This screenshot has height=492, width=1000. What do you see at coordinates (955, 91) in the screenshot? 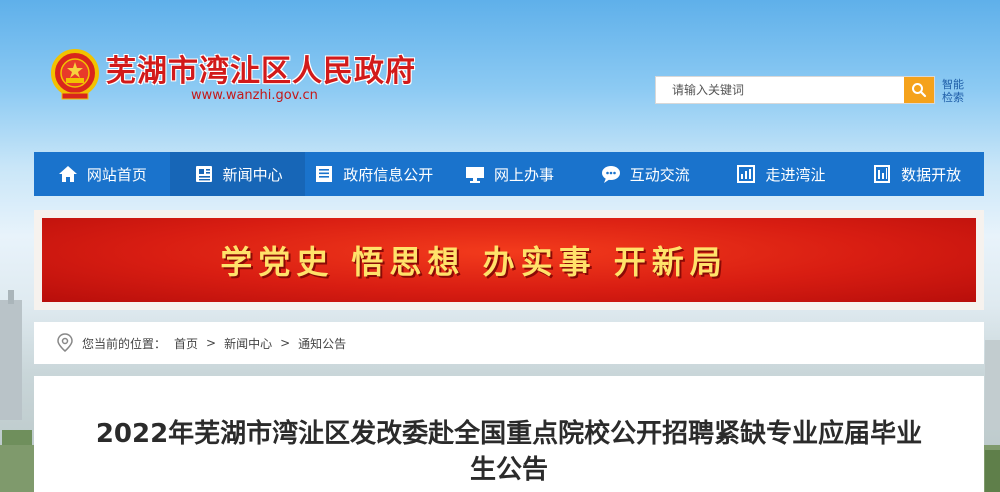
I see `smart-search-link: 智能检索` at bounding box center [955, 91].